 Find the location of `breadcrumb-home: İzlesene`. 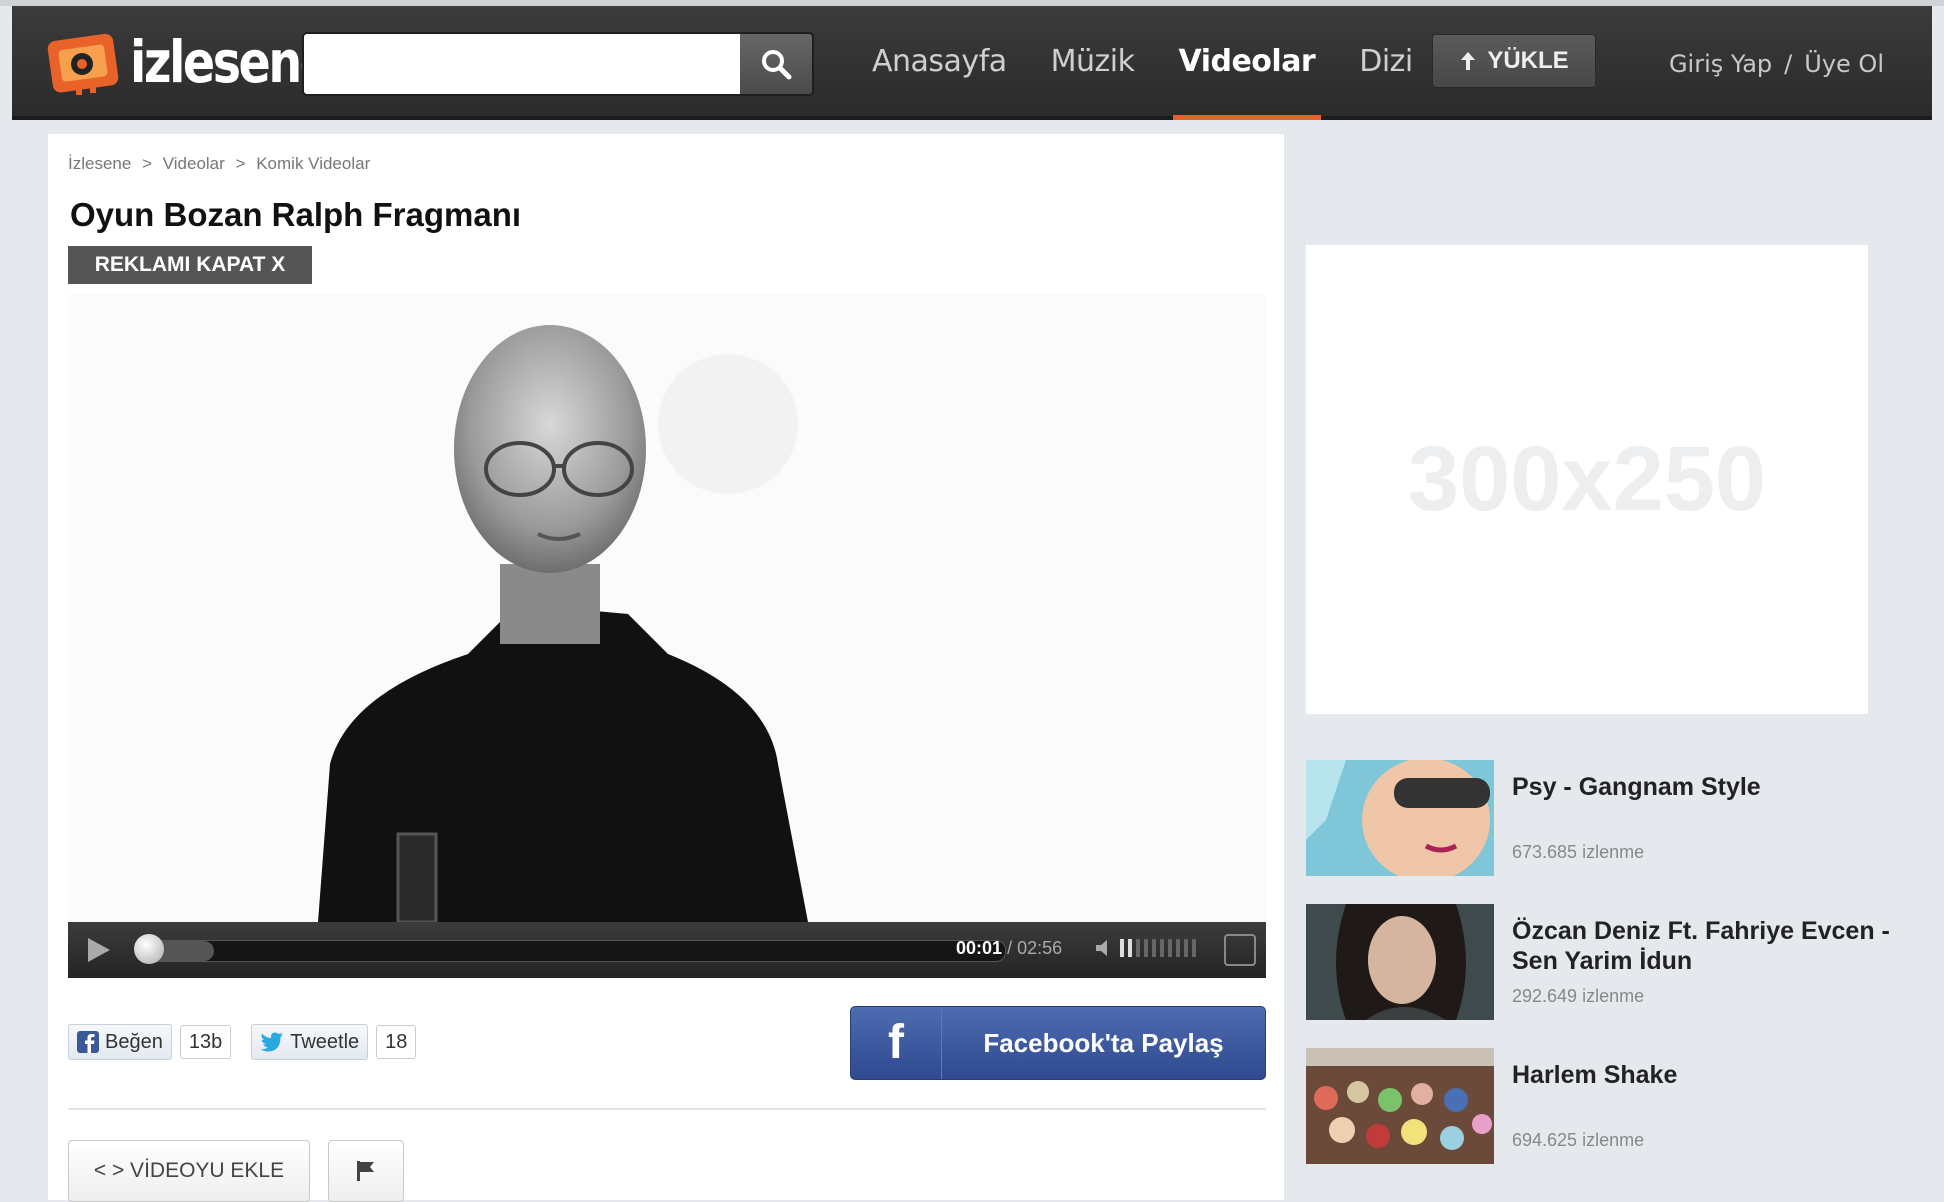

breadcrumb-home: İzlesene is located at coordinates (99, 163).